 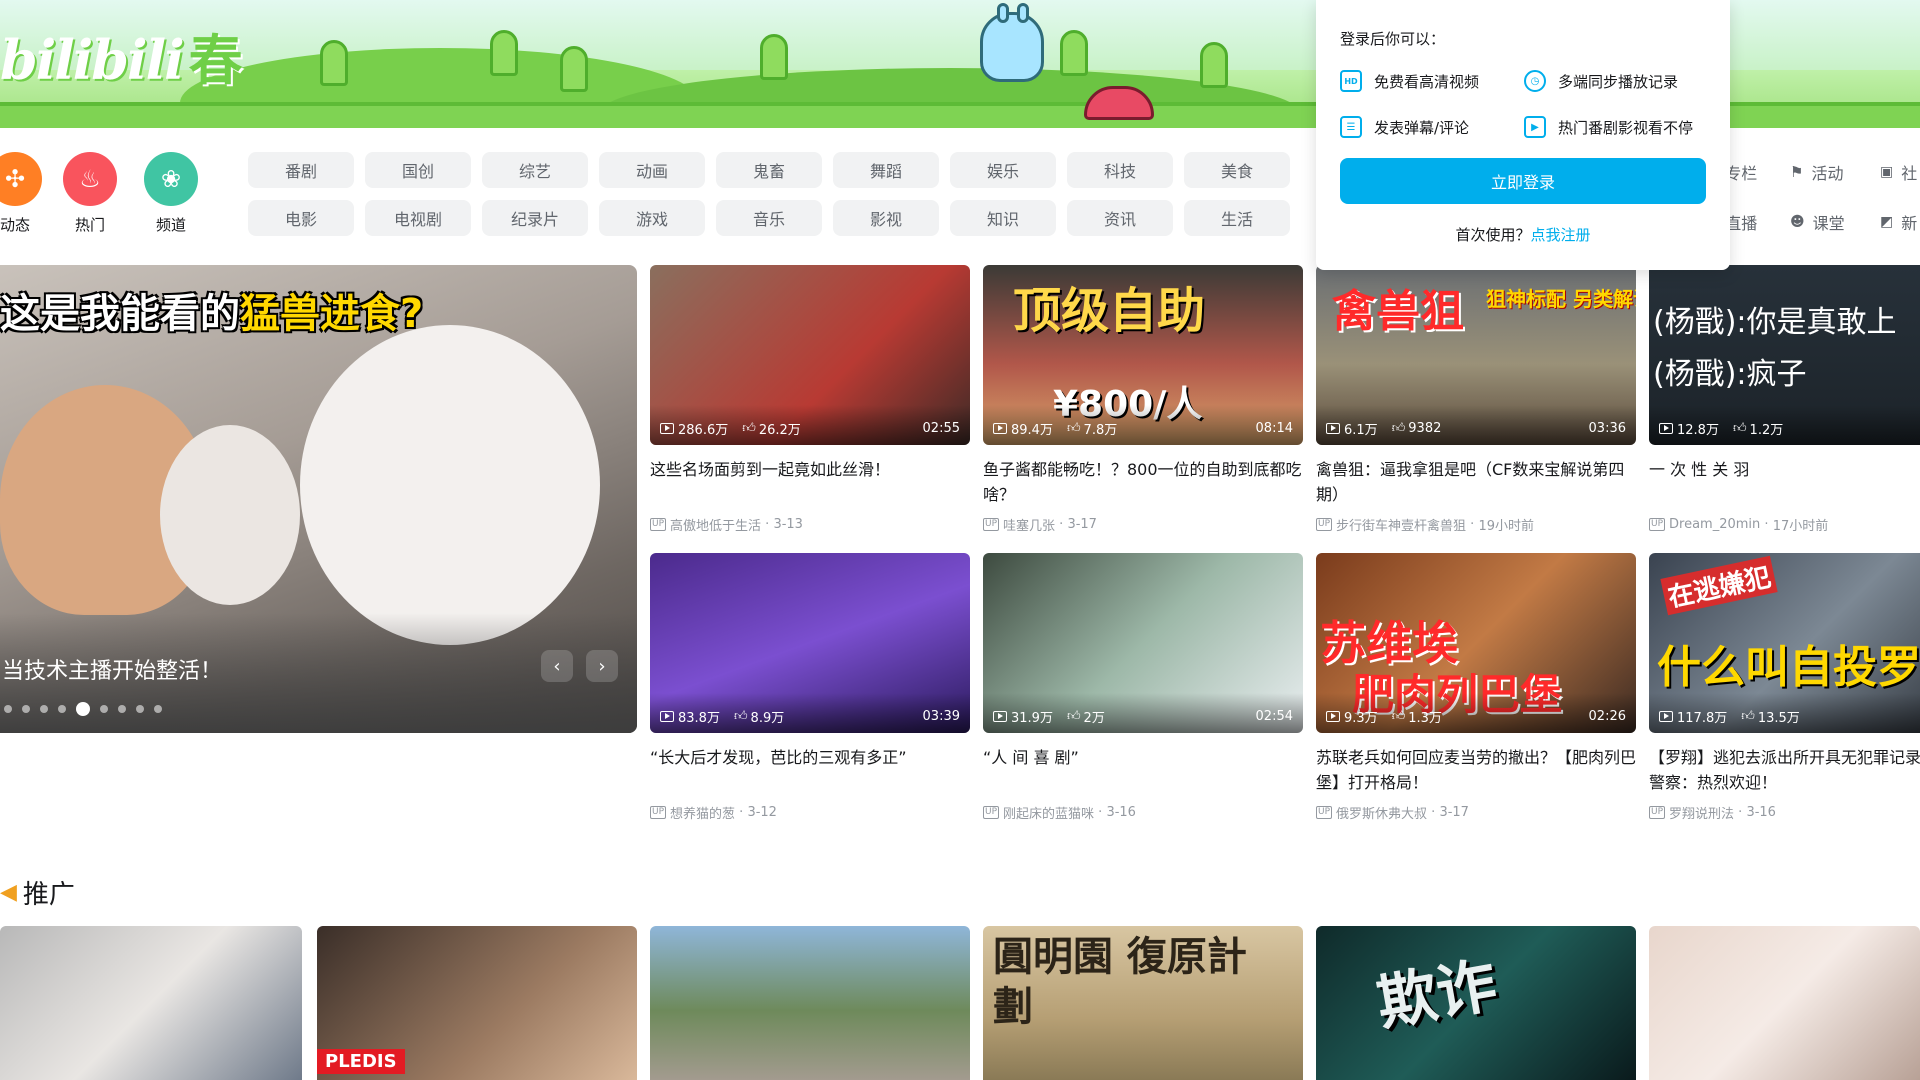 I want to click on video-meta: UP 想养猫的葱 · 3-12, so click(x=810, y=812).